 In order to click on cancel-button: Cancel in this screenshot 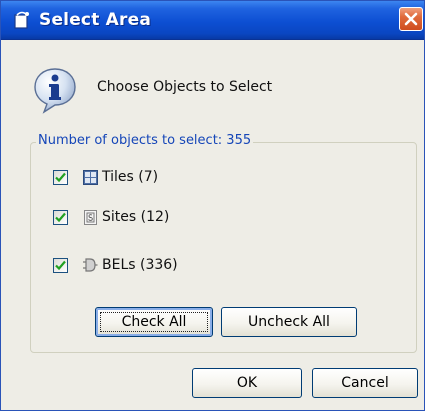, I will do `click(365, 383)`.